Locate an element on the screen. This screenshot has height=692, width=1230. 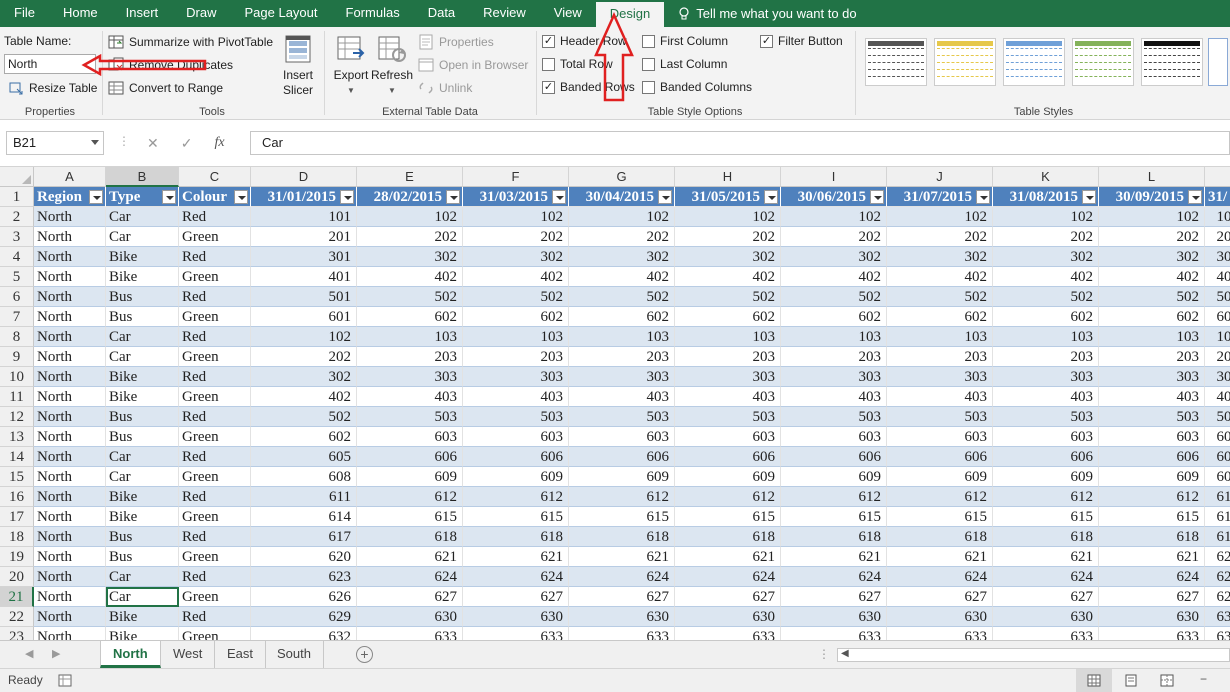
tab-view: View is located at coordinates (568, 13).